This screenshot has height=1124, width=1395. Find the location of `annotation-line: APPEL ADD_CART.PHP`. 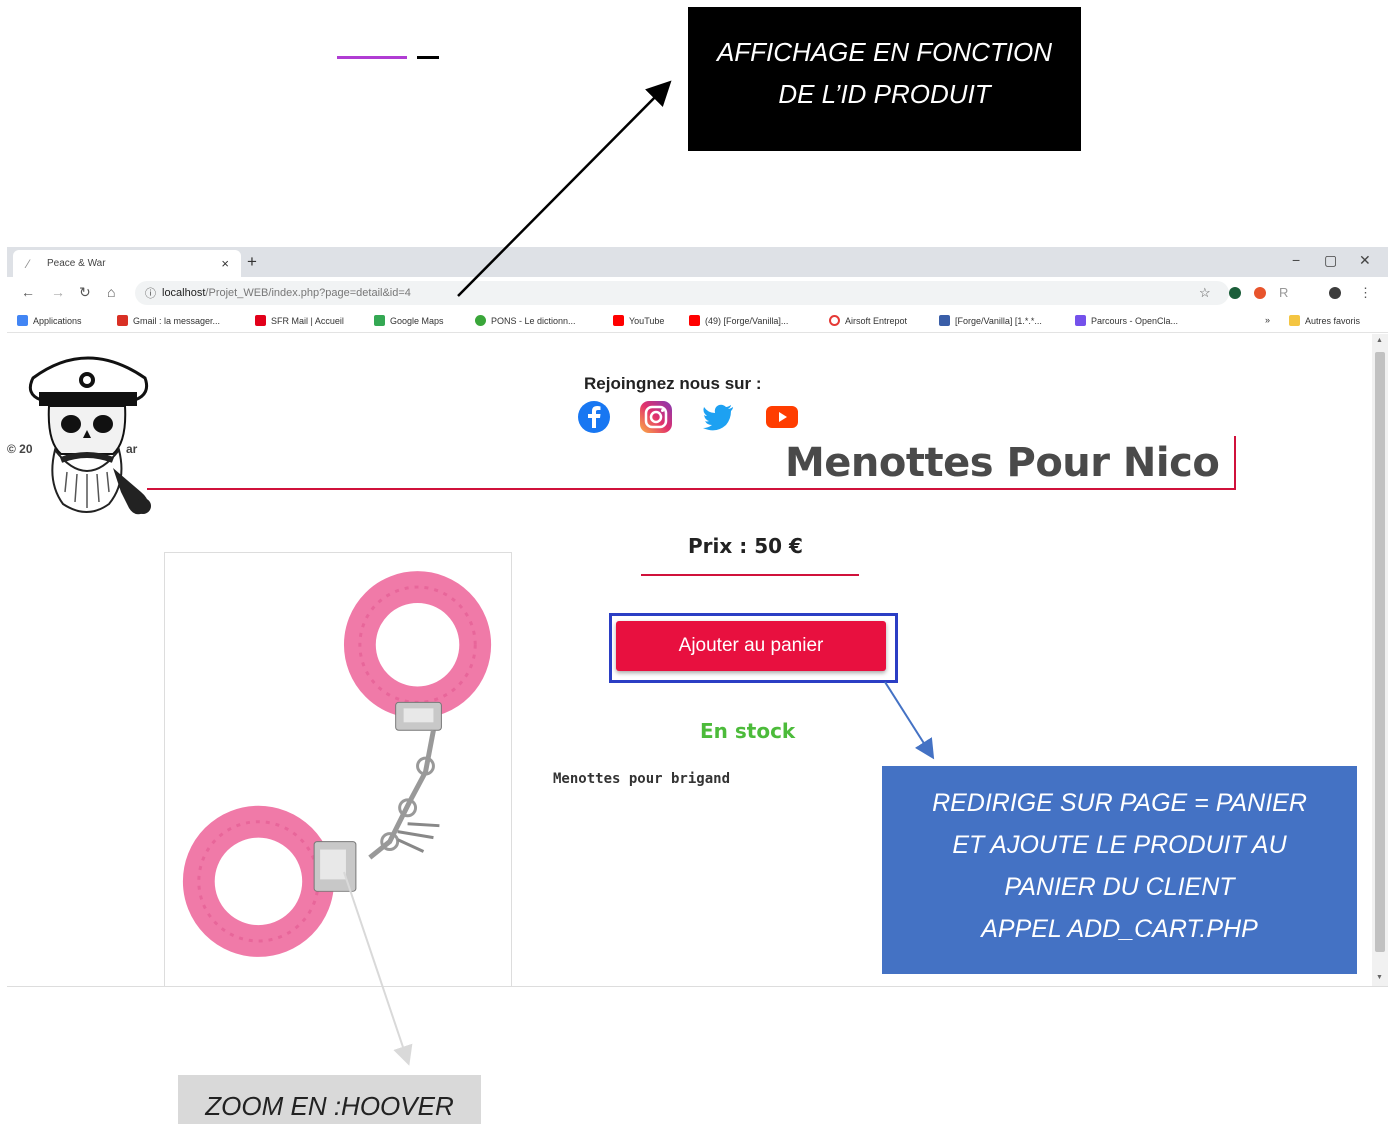

annotation-line: APPEL ADD_CART.PHP is located at coordinates (1119, 929).